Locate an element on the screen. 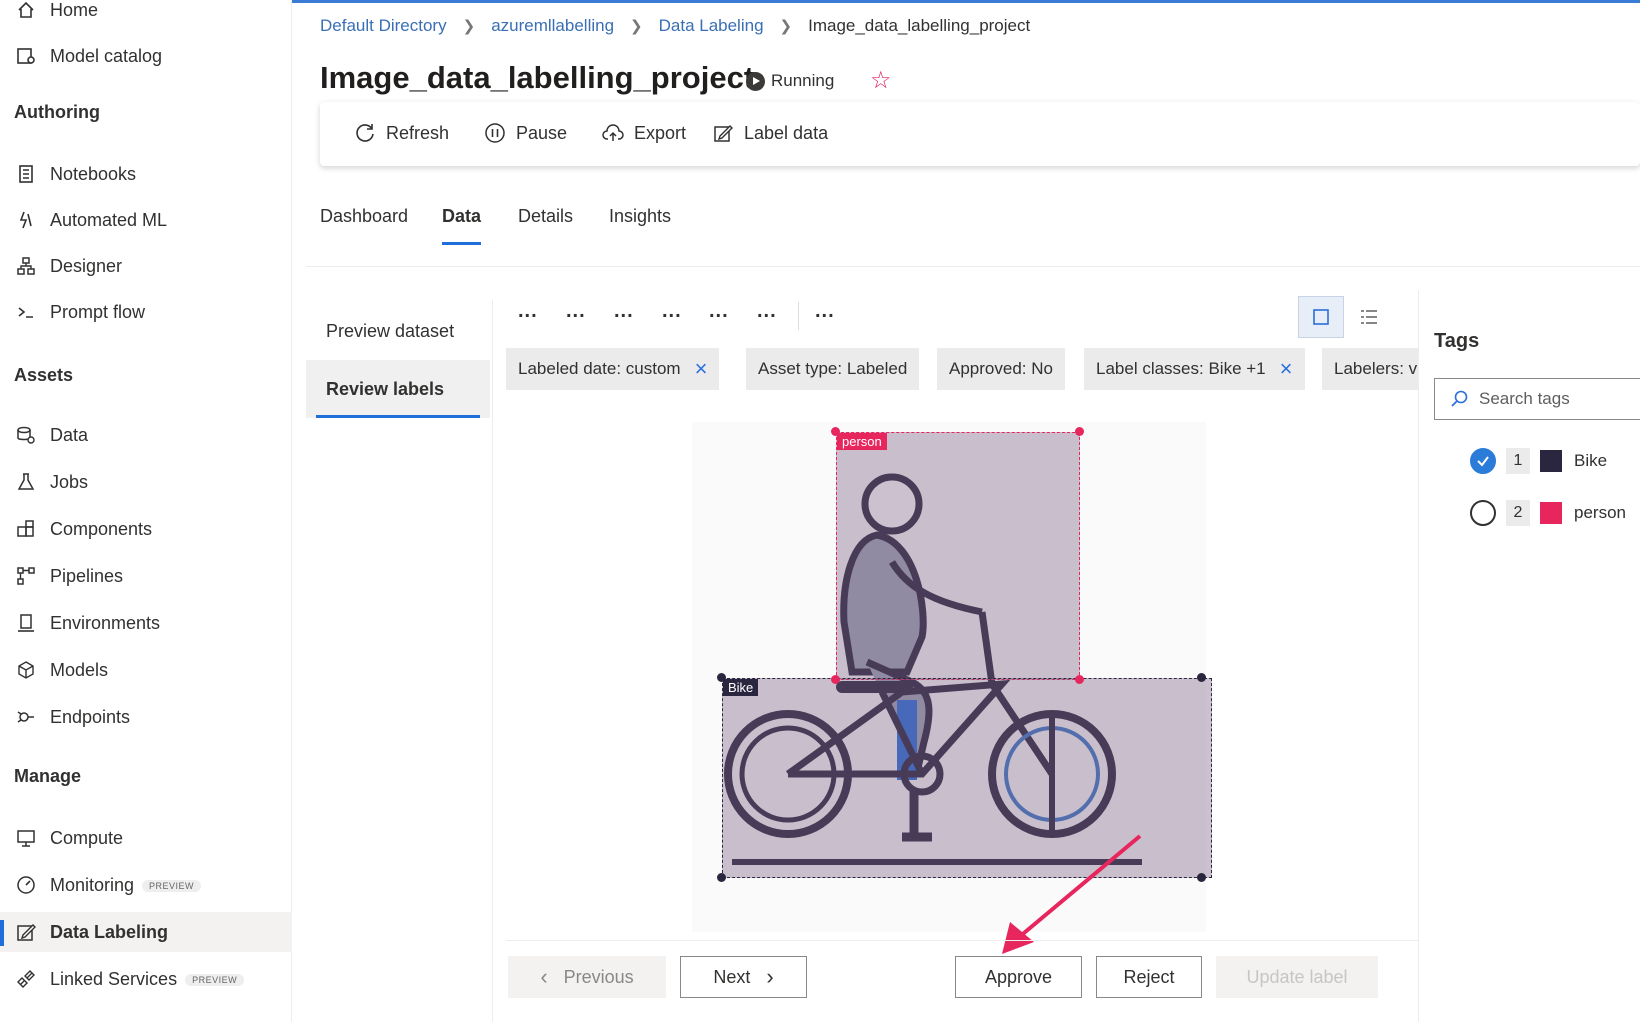  sidebar-item-designer: Designer is located at coordinates (146, 266).